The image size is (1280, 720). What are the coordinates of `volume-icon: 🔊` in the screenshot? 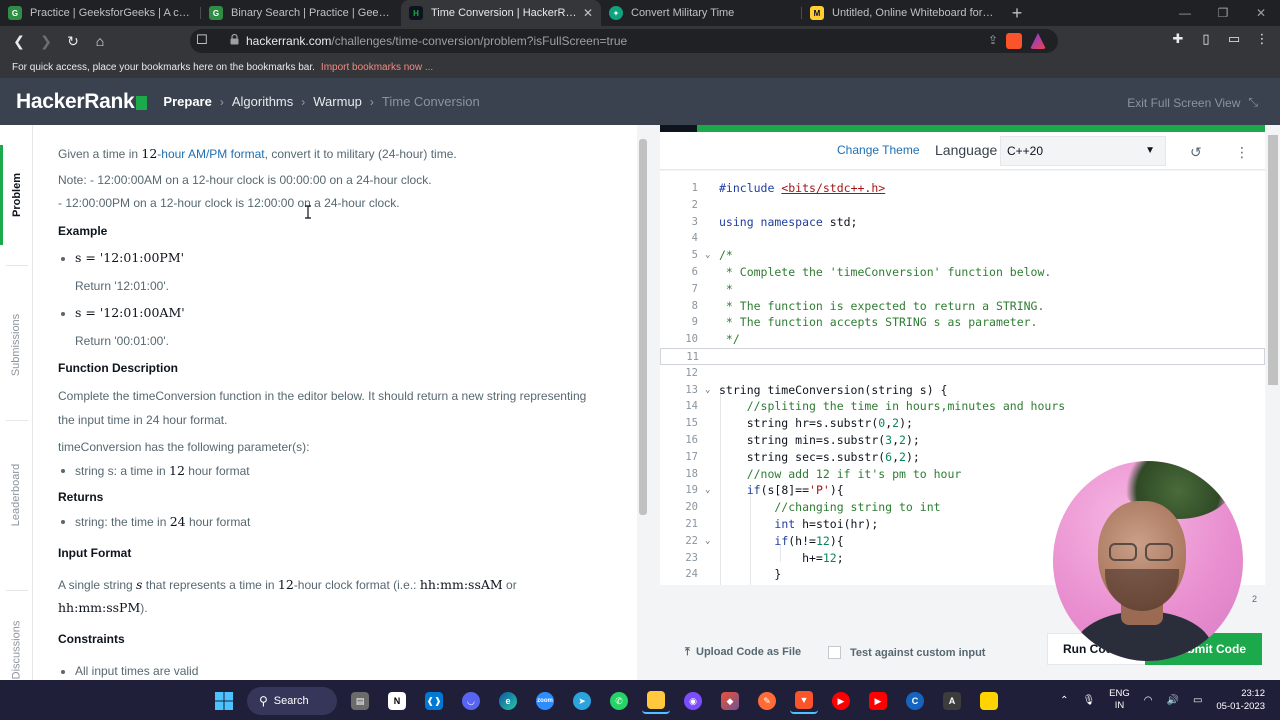 It's located at (1172, 700).